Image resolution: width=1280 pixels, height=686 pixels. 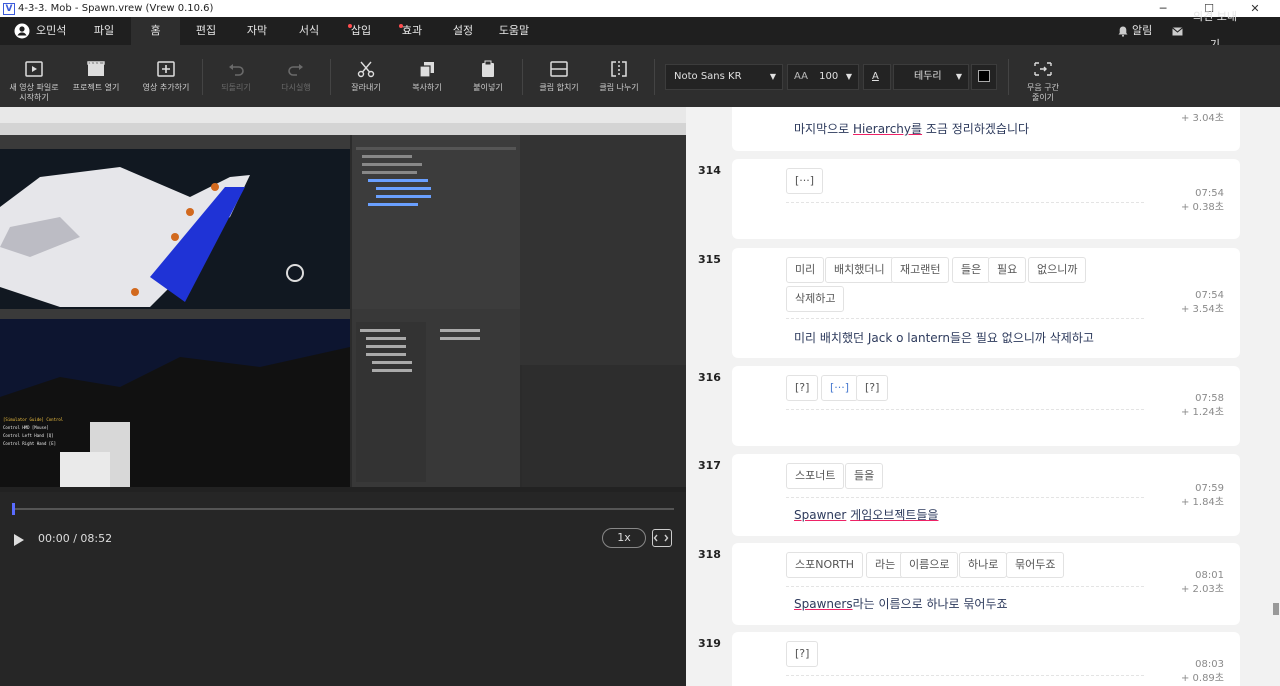 What do you see at coordinates (1007, 270) in the screenshot?
I see `word-chip: 필요` at bounding box center [1007, 270].